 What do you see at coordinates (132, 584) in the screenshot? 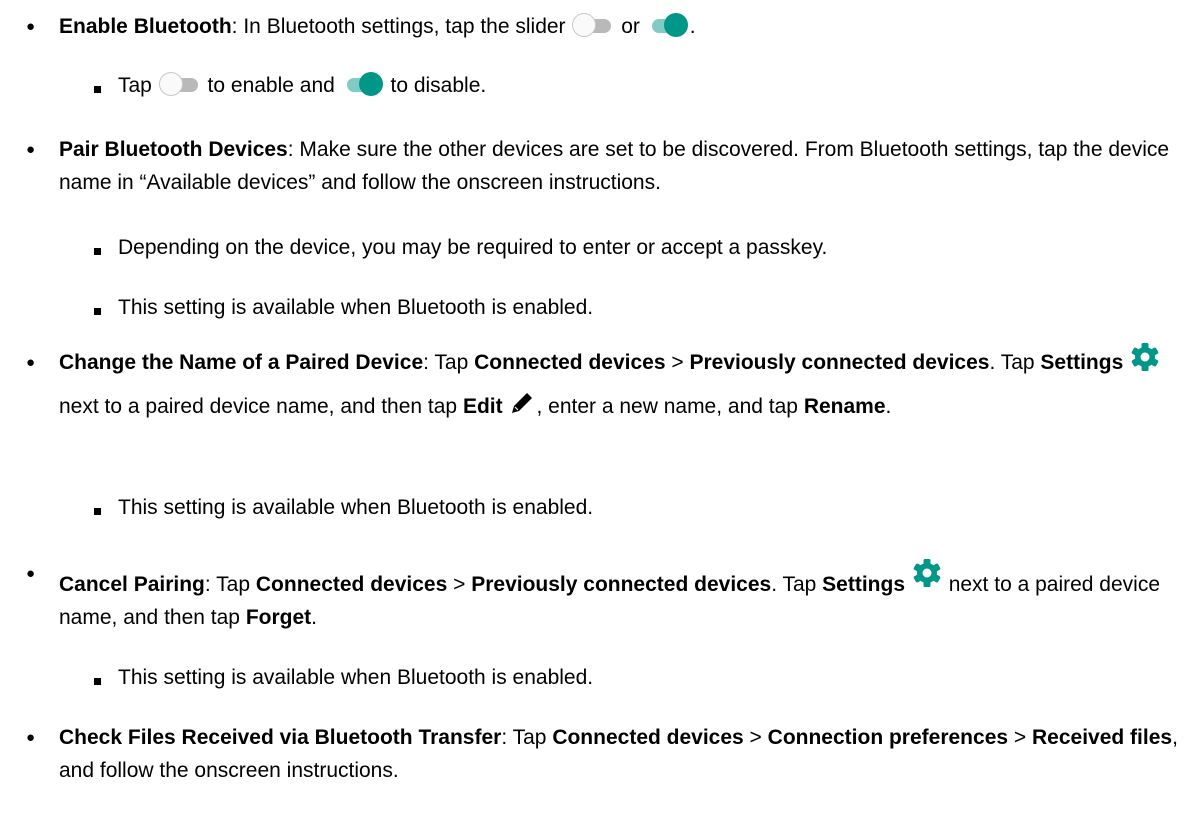
I see `item-title: Cancel Pairing` at bounding box center [132, 584].